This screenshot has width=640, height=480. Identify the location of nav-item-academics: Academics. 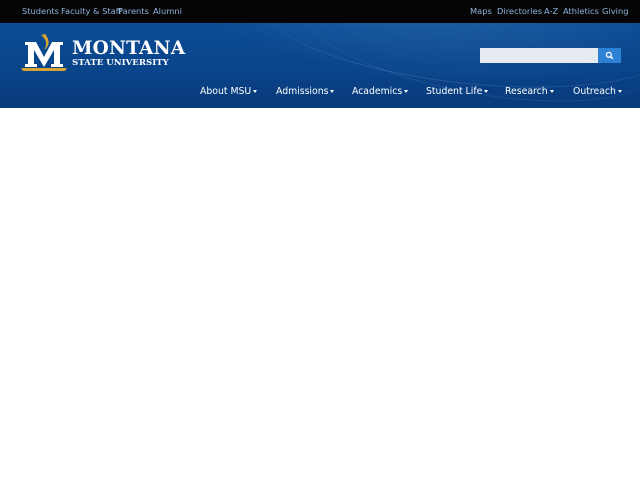
(380, 92).